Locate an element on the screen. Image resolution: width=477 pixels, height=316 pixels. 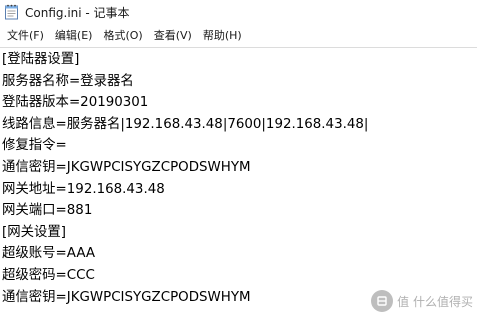
smzdm-logo-icon is located at coordinates (382, 301).